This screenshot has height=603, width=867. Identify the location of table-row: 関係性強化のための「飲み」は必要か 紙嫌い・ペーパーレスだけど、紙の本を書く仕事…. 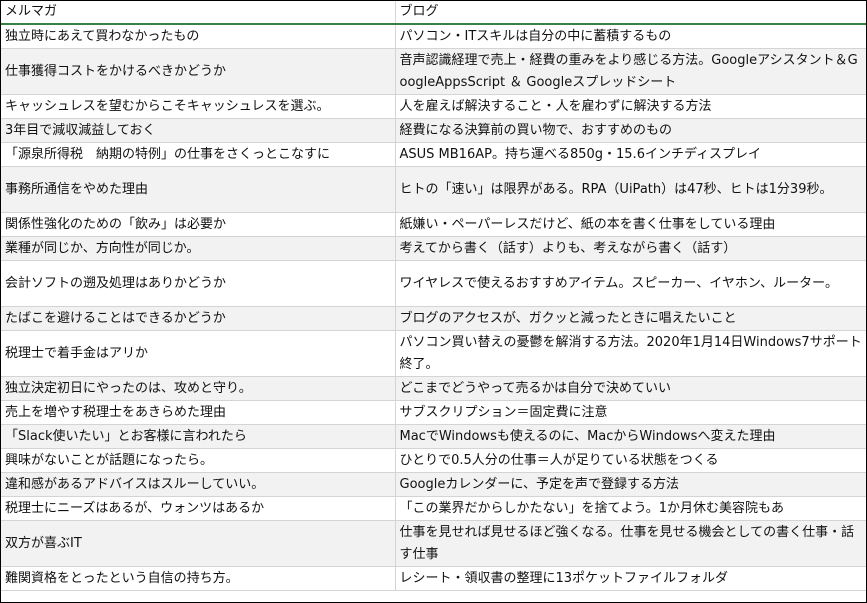
(433, 224).